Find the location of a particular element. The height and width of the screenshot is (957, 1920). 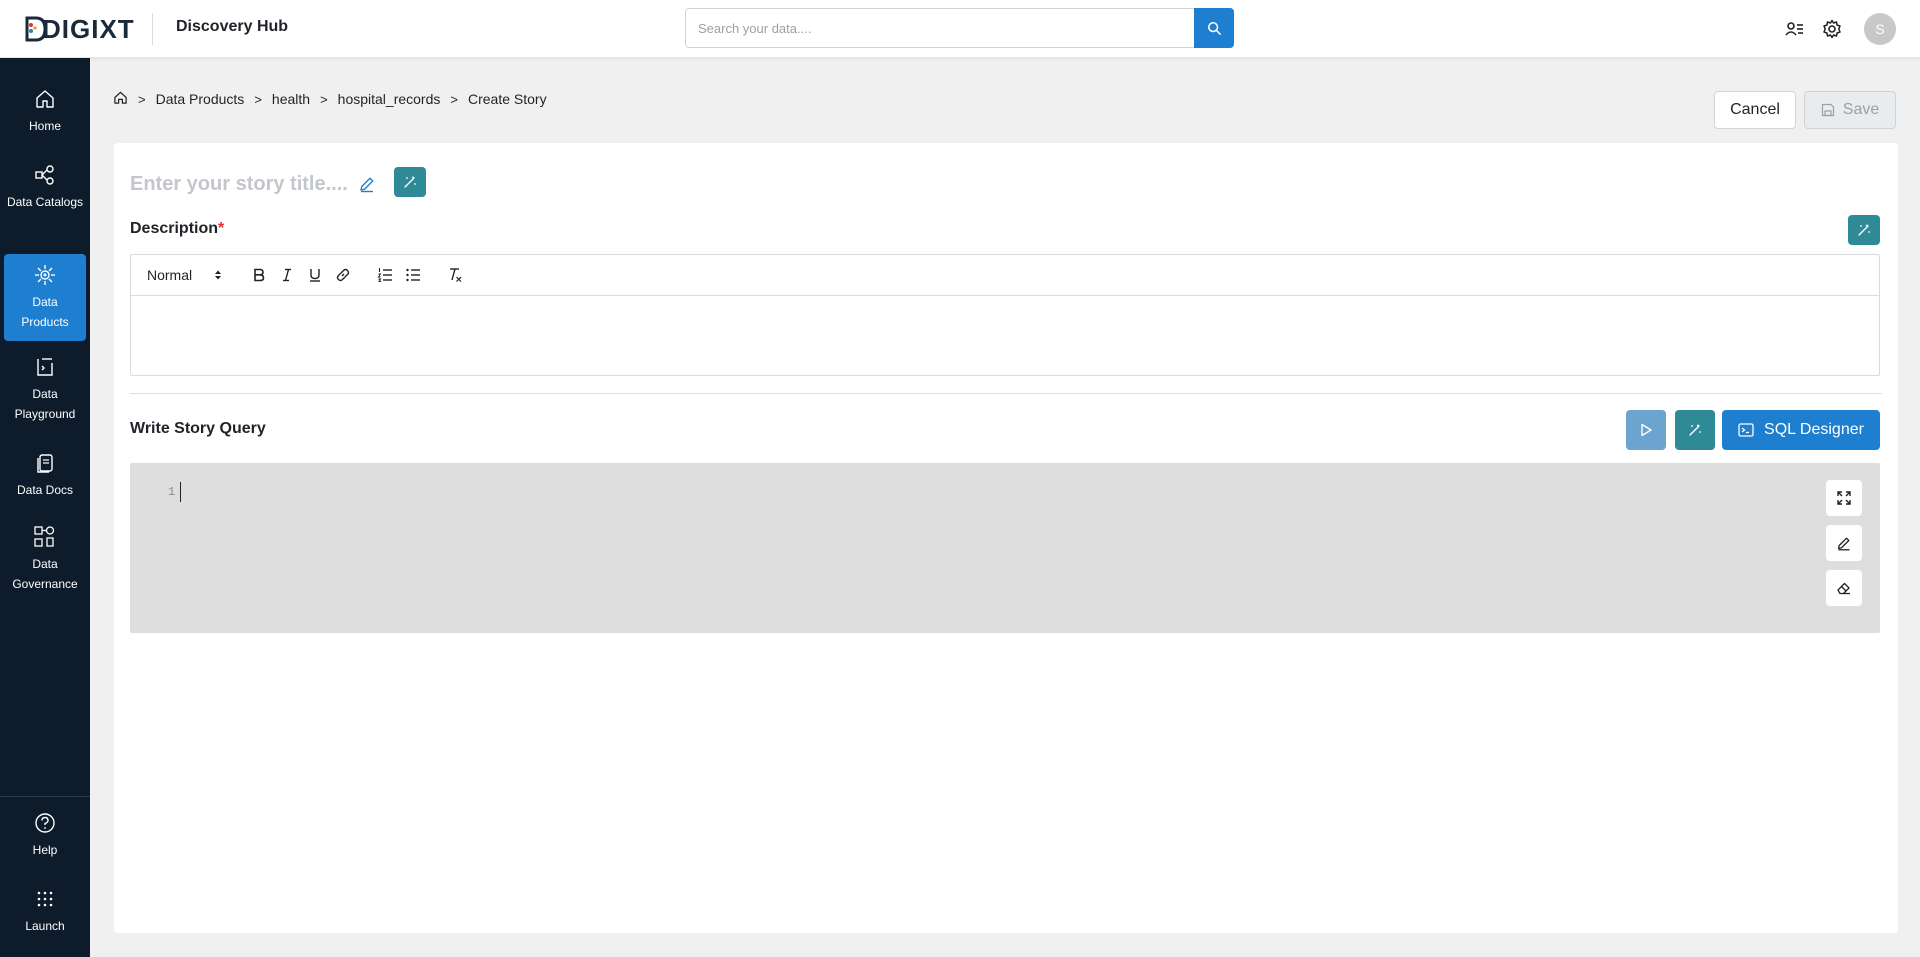

sidebar-item-data-playground: Data Playground is located at coordinates (45, 393).